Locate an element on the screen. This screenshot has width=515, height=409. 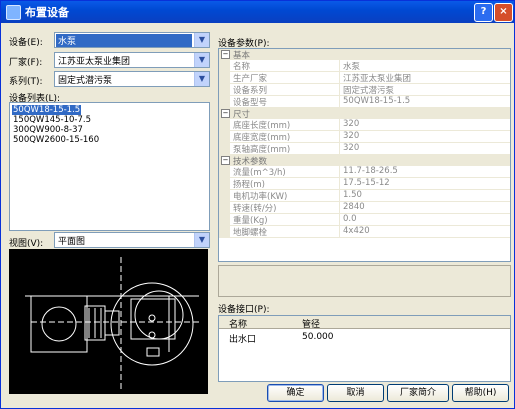
property-row: 转速(转/分) 2840 is located at coordinates (364, 208).